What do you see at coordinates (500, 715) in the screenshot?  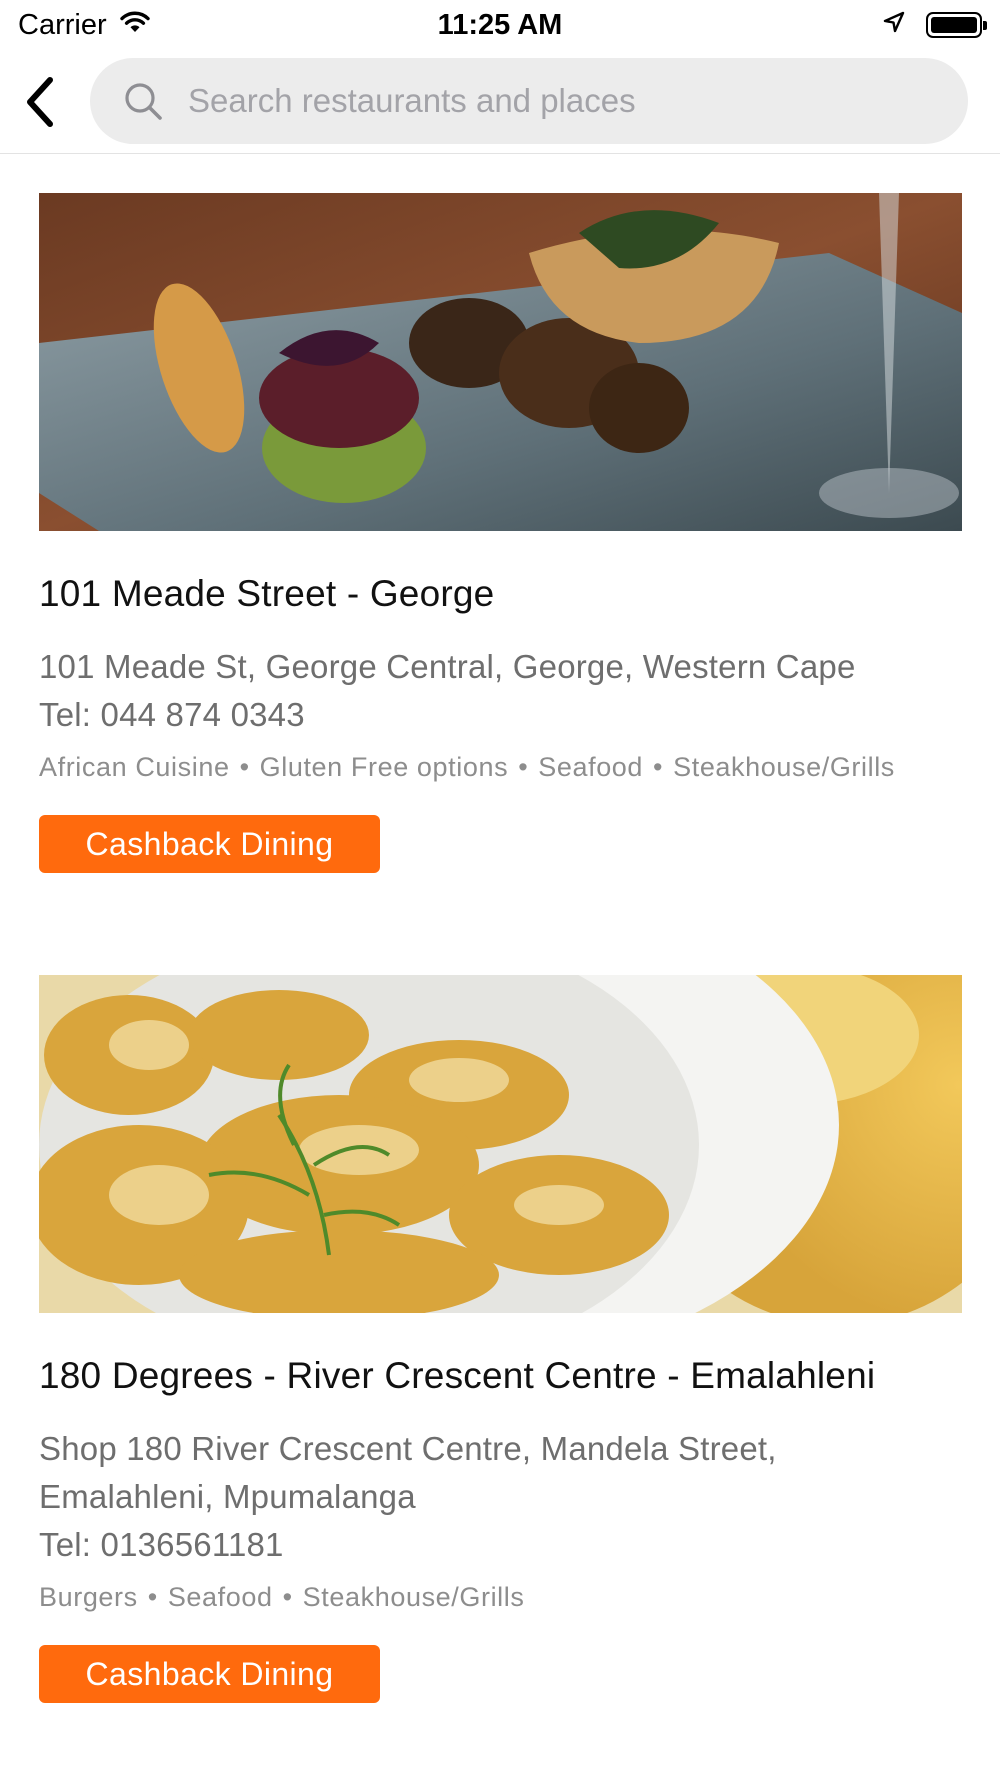 I see `restaurant-phone: Tel: 044 874 0343` at bounding box center [500, 715].